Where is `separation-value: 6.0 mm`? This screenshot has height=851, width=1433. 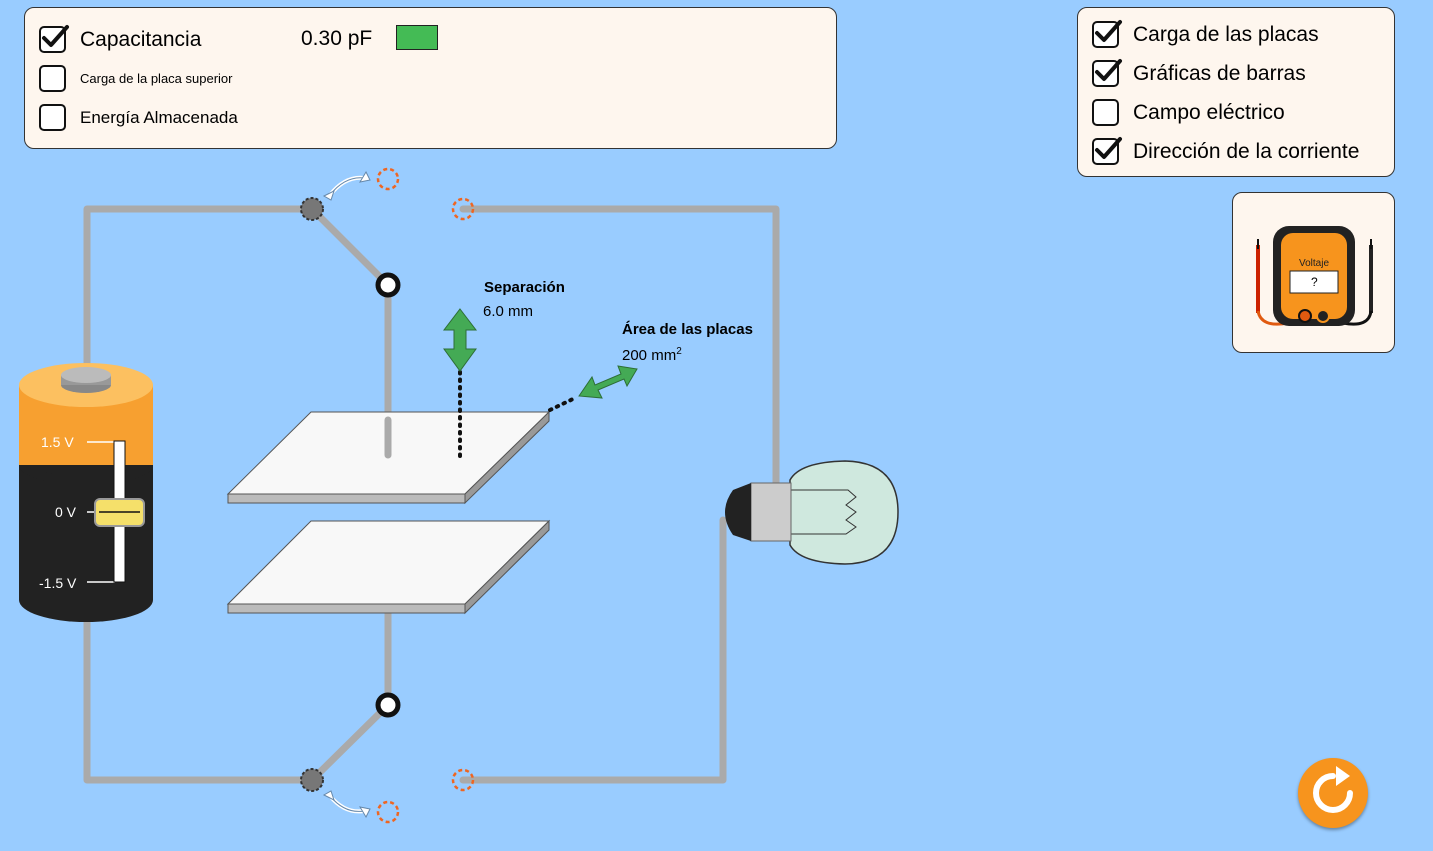 separation-value: 6.0 mm is located at coordinates (508, 311).